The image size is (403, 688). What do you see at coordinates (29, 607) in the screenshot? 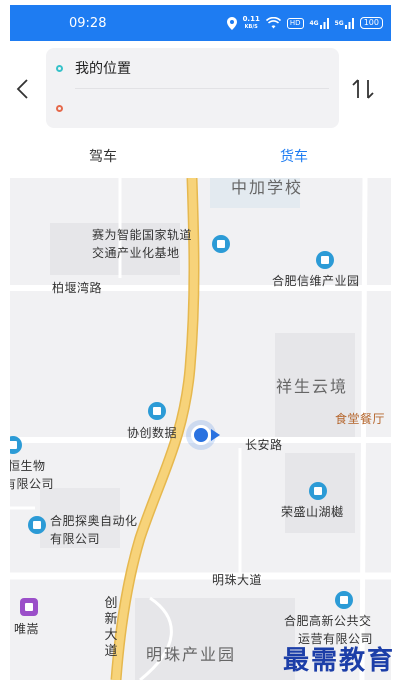
I see `weisong-poi-icon` at bounding box center [29, 607].